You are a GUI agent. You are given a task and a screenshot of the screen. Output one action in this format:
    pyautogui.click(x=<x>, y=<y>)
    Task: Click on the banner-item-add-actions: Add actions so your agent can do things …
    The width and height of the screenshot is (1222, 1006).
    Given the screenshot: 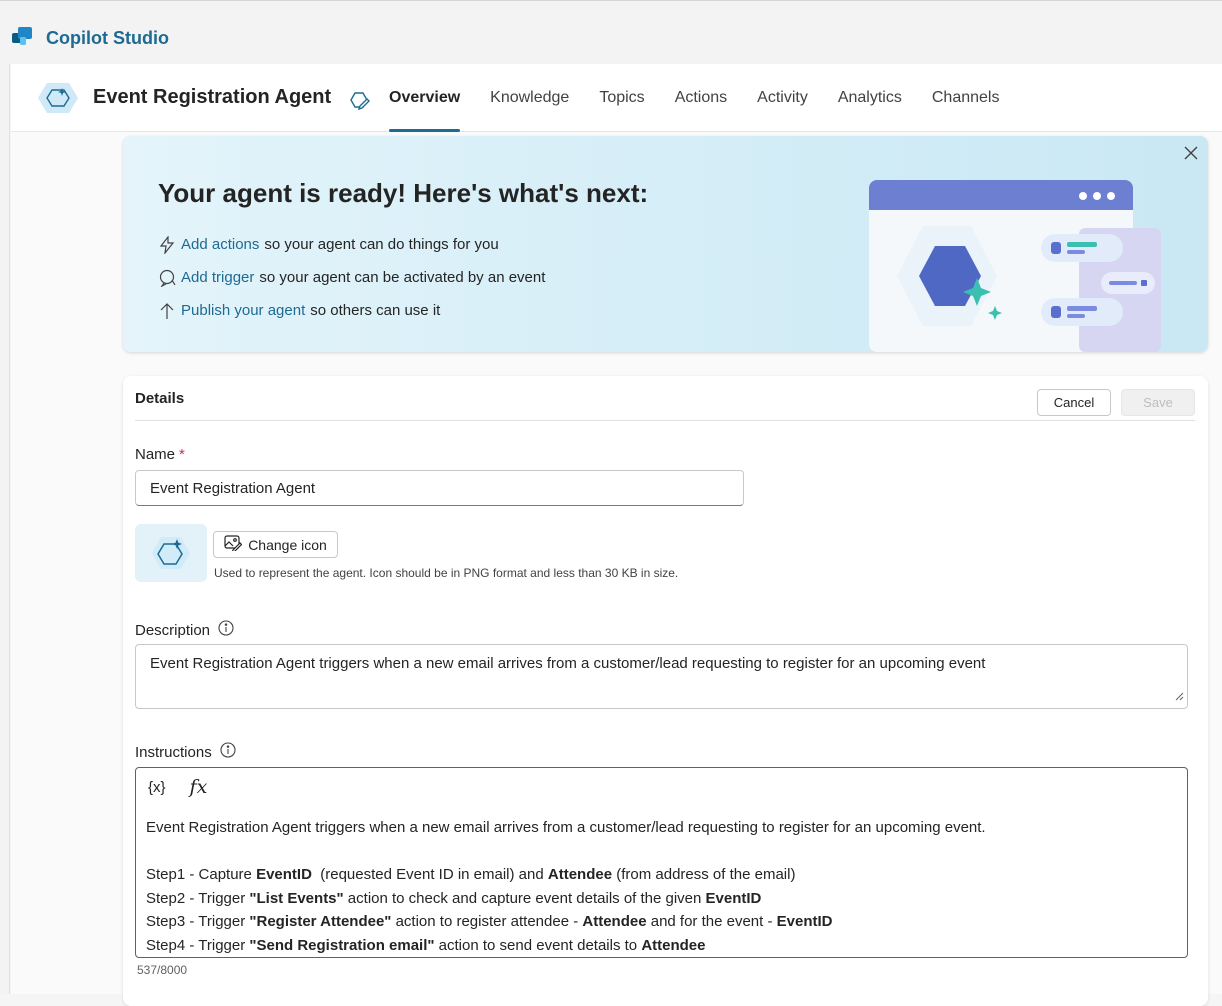 What is the action you would take?
    pyautogui.click(x=352, y=244)
    